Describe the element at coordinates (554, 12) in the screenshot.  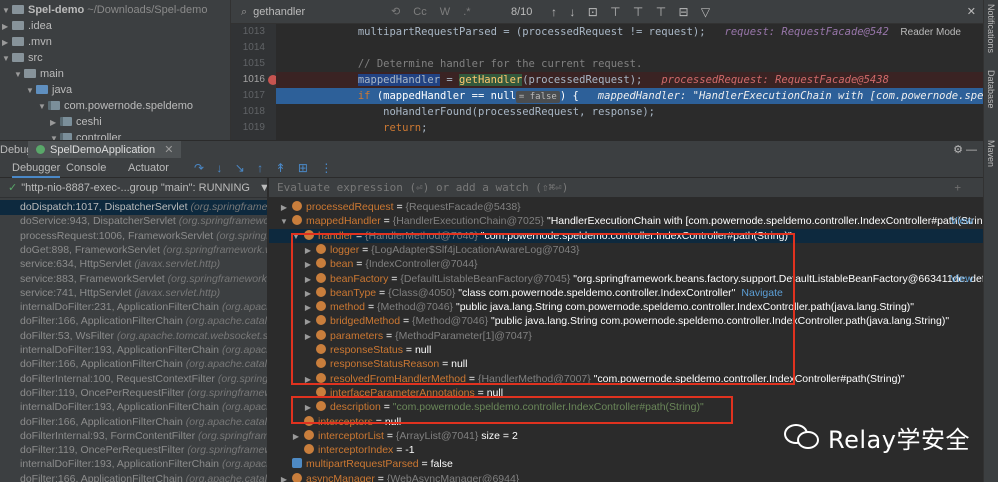
I see `previous-match-icon: ↑` at that location.